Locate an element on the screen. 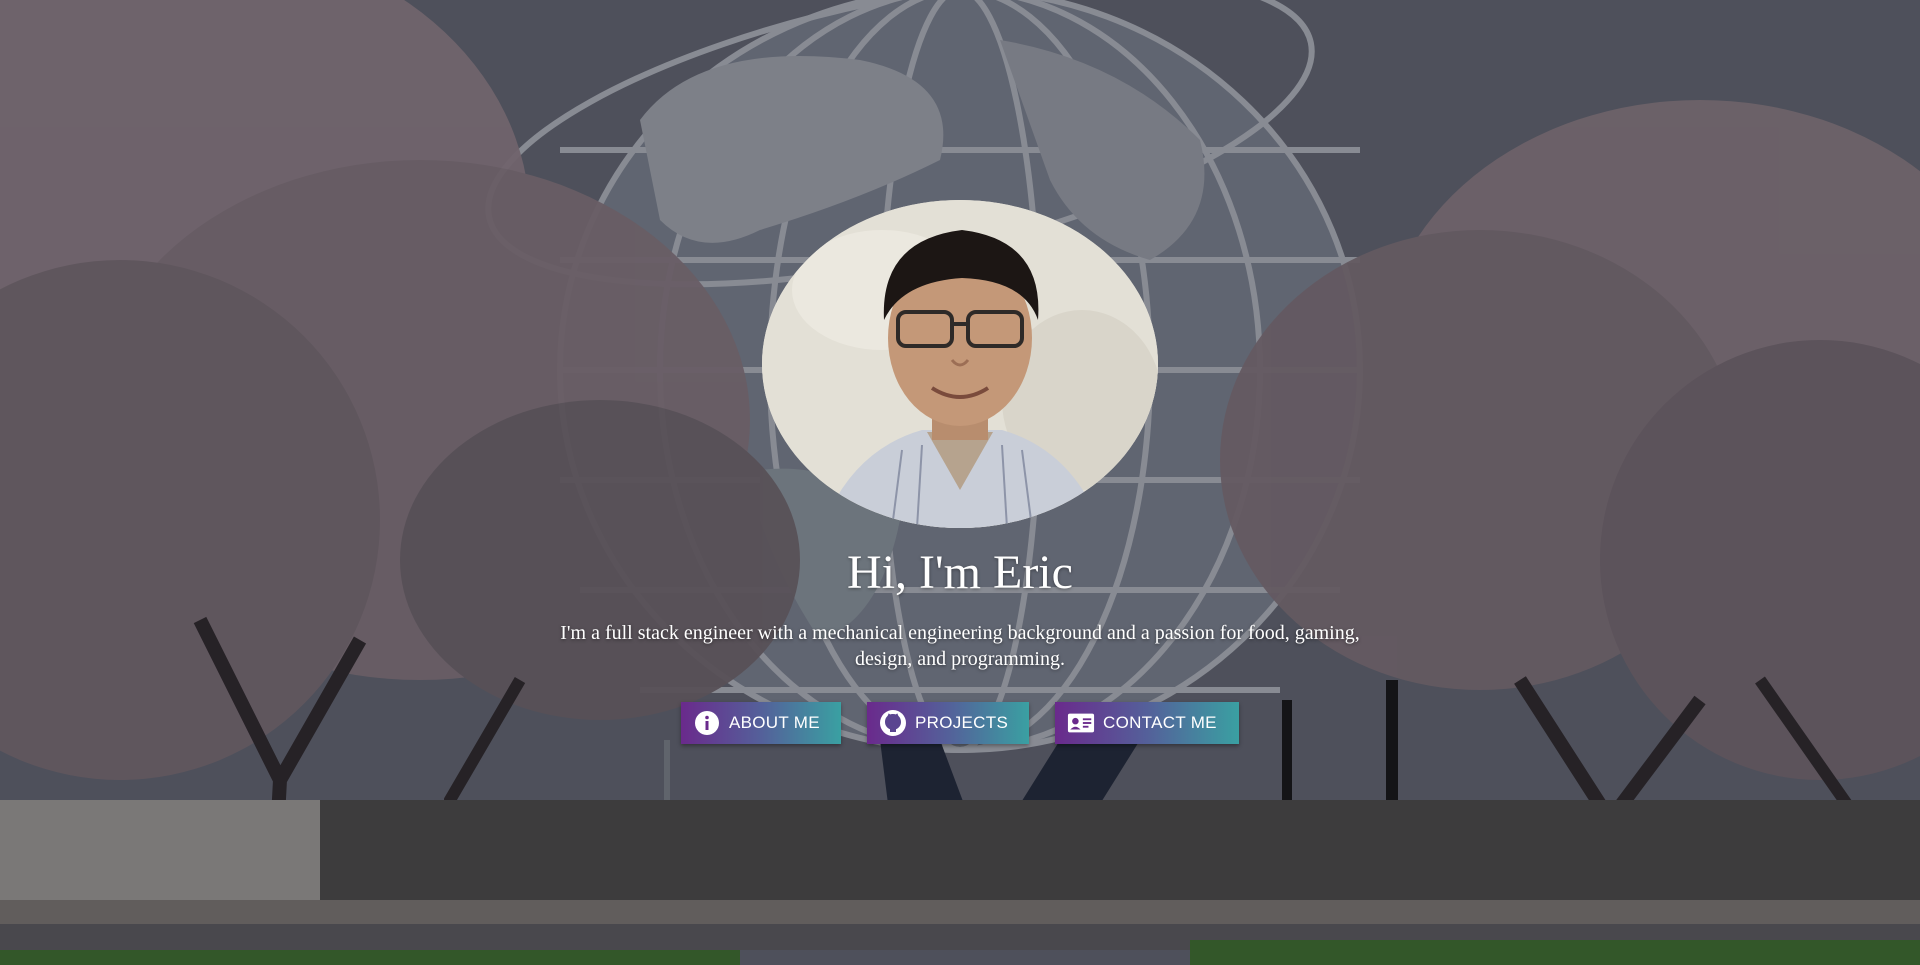 Image resolution: width=1920 pixels, height=965 pixels. github-icon is located at coordinates (893, 723).